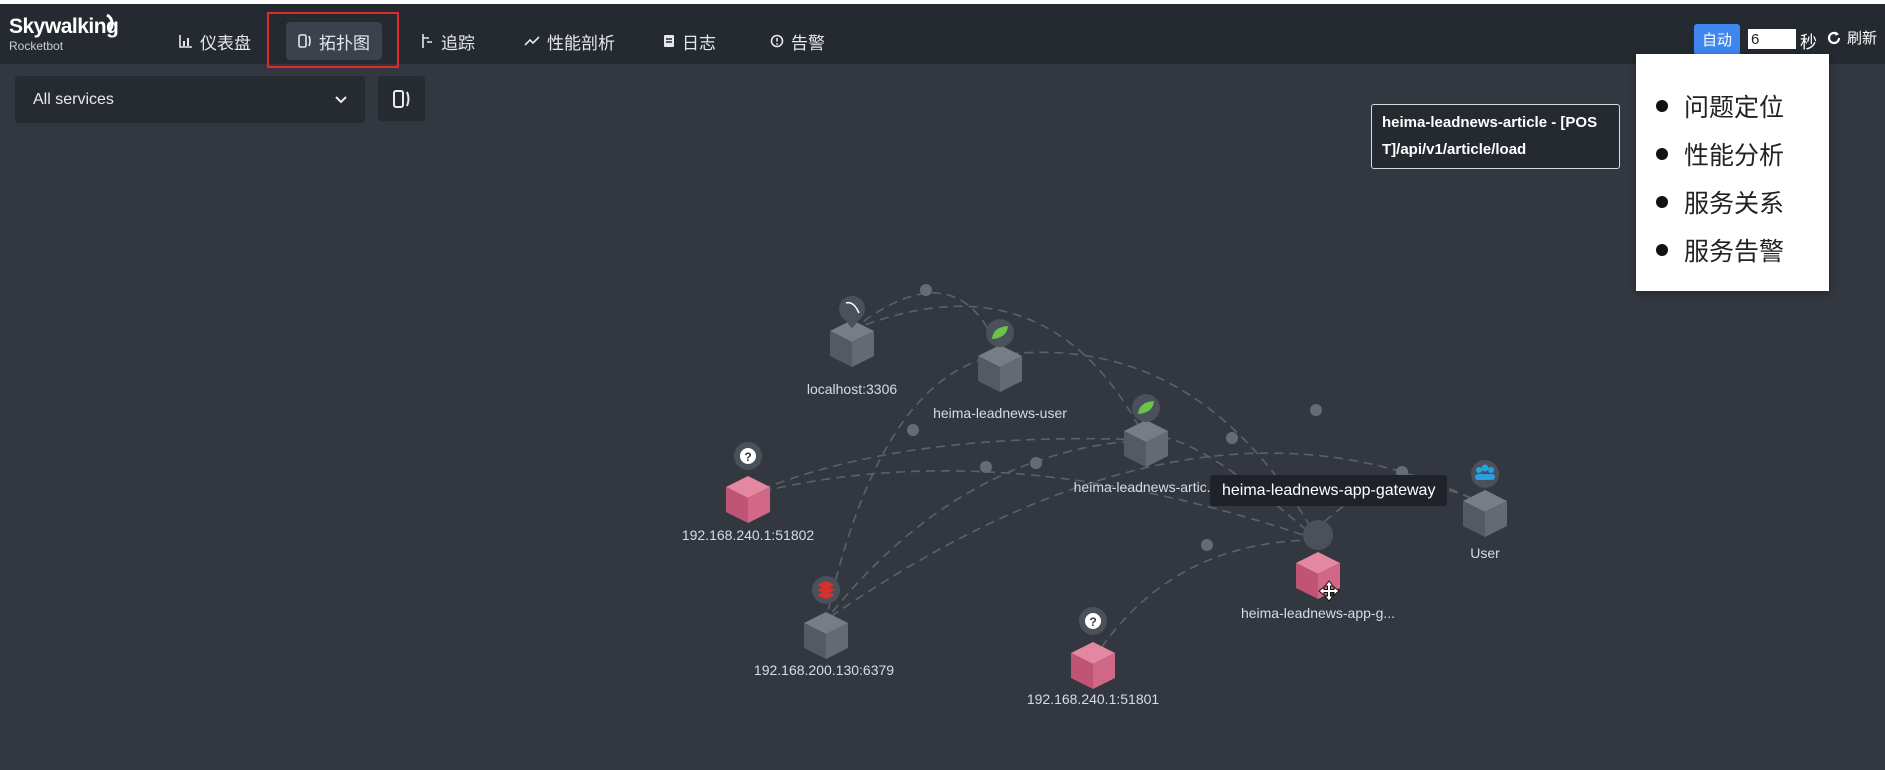 The image size is (1885, 770). I want to click on endpoint-tooltip-line2: T]/api/v1/article/load, so click(1454, 149).